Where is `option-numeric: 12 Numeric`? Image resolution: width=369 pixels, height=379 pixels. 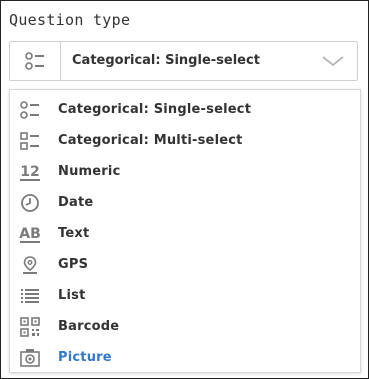 option-numeric: 12 Numeric is located at coordinates (185, 171).